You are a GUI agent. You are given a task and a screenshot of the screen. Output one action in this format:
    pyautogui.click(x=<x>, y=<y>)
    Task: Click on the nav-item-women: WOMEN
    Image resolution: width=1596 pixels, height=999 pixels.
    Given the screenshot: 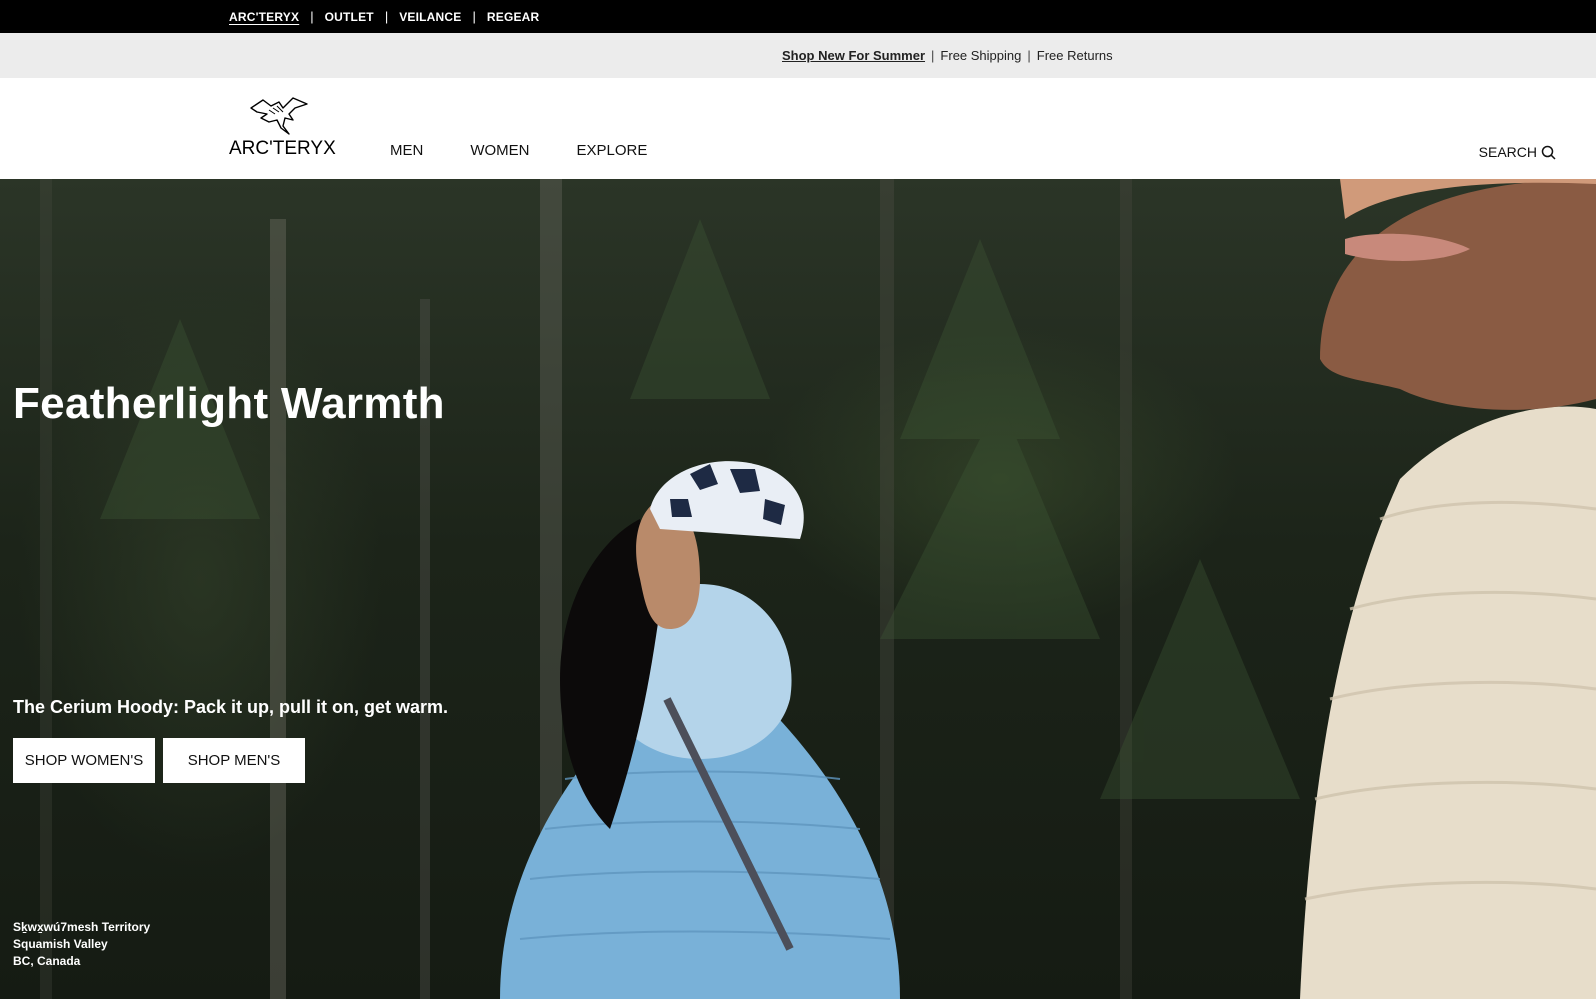 What is the action you would take?
    pyautogui.click(x=499, y=150)
    